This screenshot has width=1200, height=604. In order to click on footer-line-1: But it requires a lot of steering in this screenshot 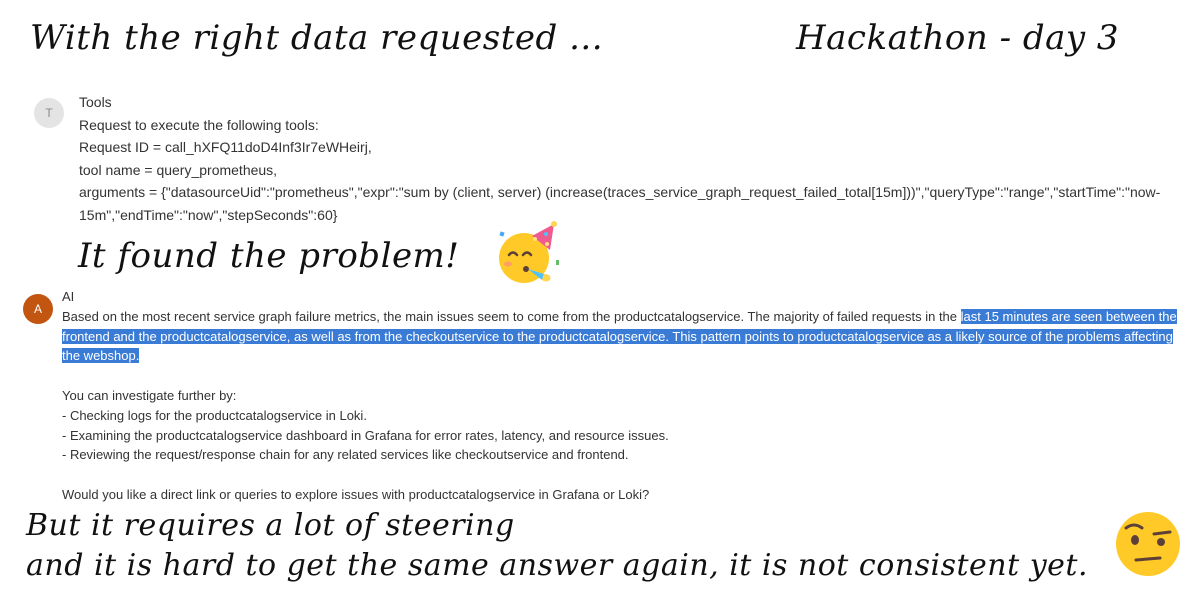, I will do `click(270, 525)`.